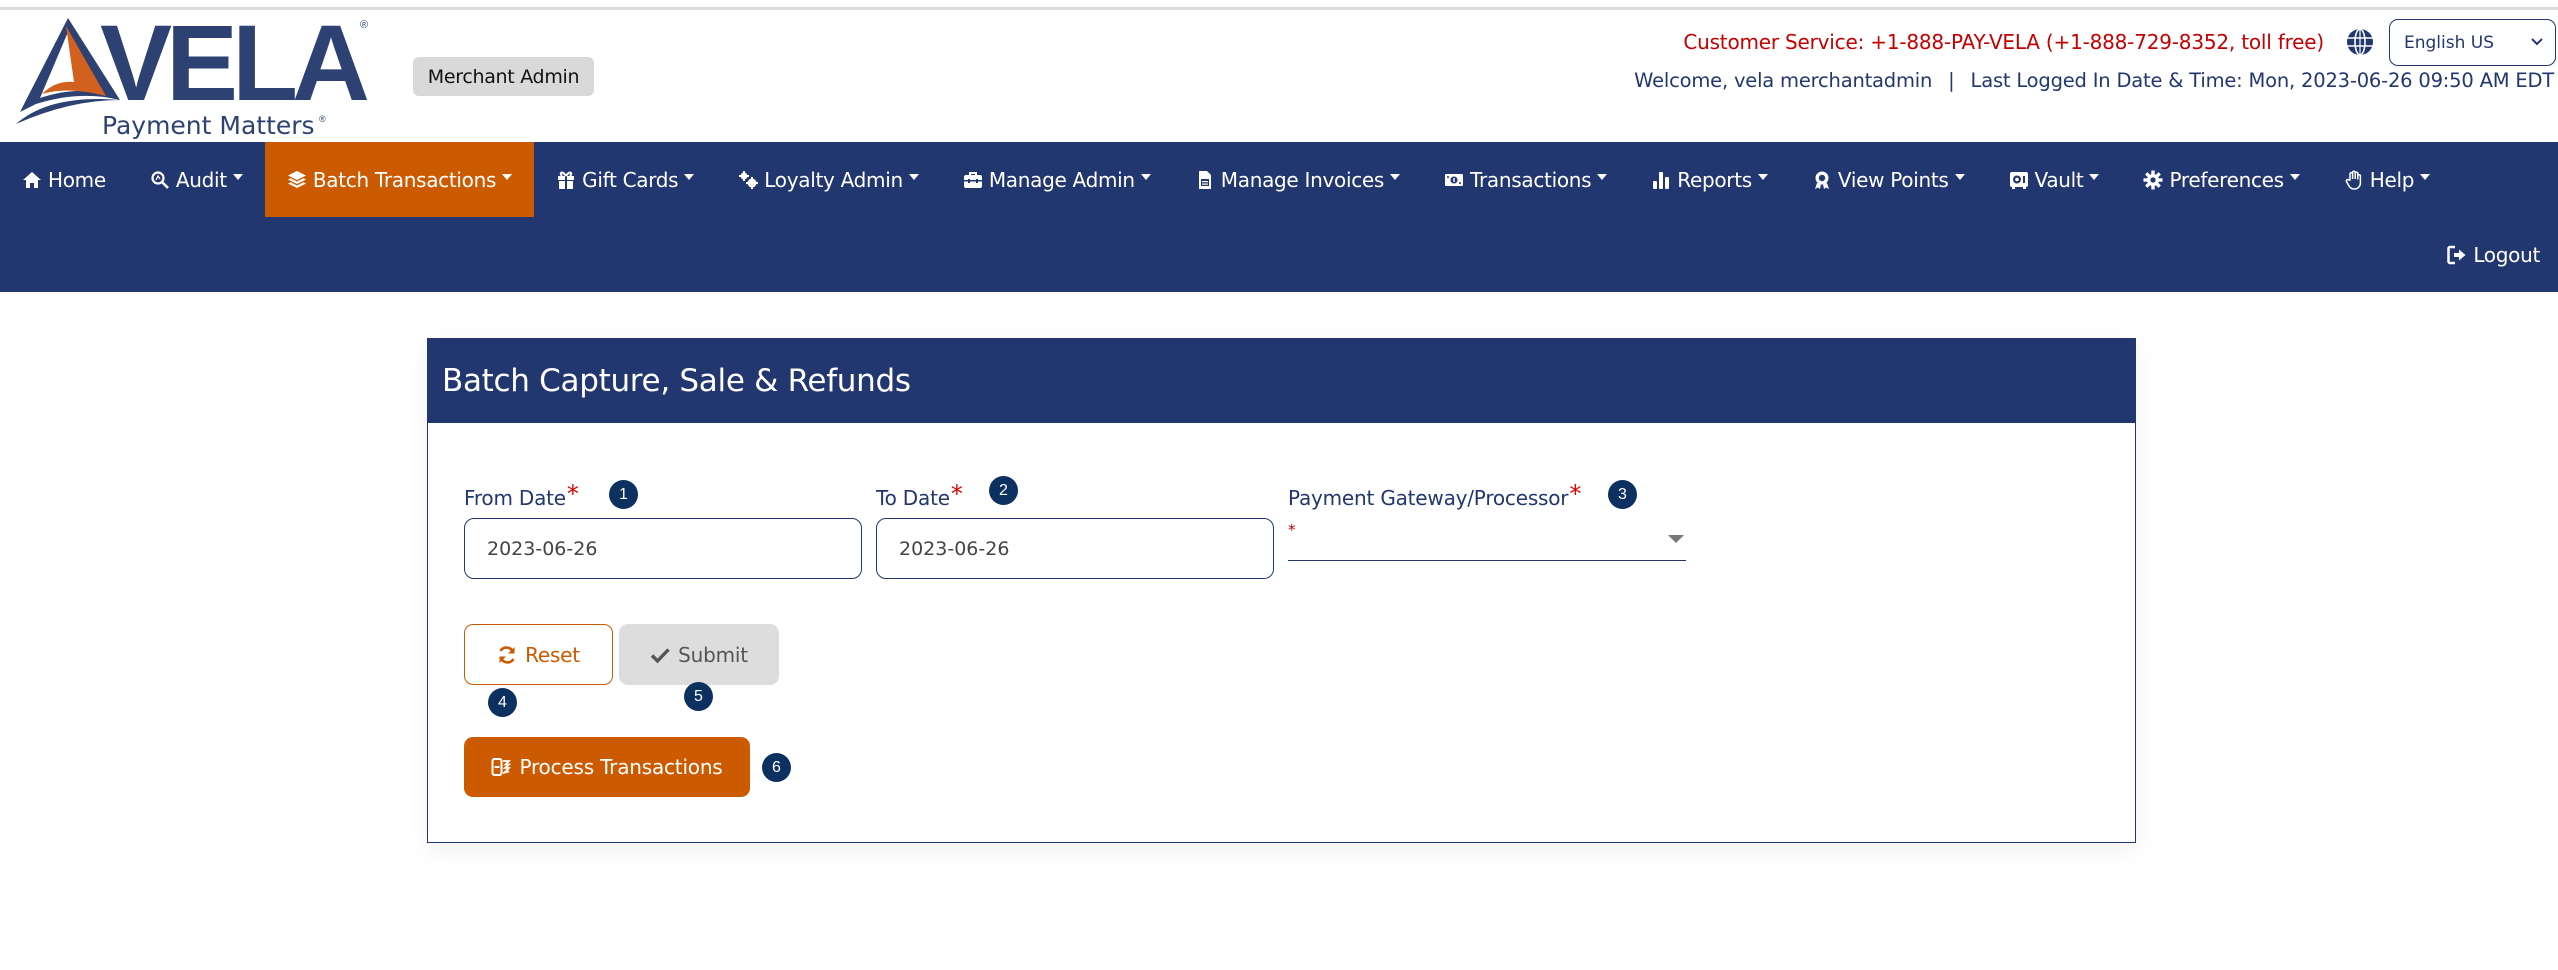 Image resolution: width=2558 pixels, height=970 pixels. What do you see at coordinates (623, 494) in the screenshot?
I see `step-badge-1: 1` at bounding box center [623, 494].